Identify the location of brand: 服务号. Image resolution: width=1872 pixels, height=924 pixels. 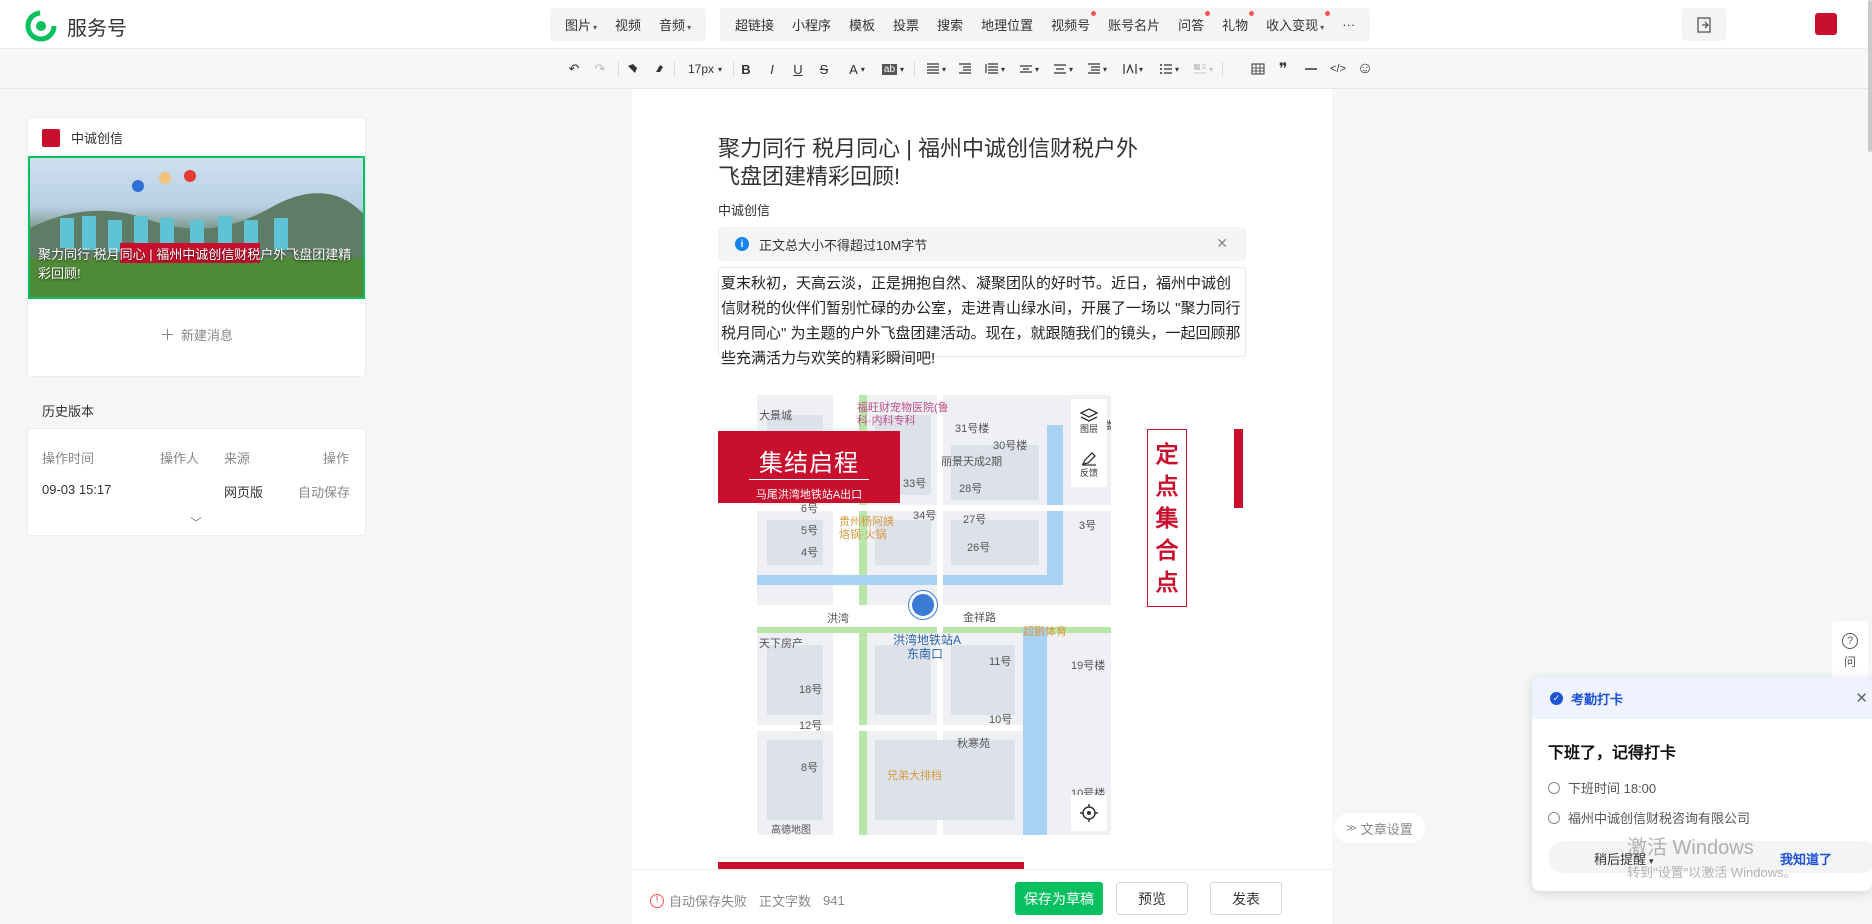
(76, 26).